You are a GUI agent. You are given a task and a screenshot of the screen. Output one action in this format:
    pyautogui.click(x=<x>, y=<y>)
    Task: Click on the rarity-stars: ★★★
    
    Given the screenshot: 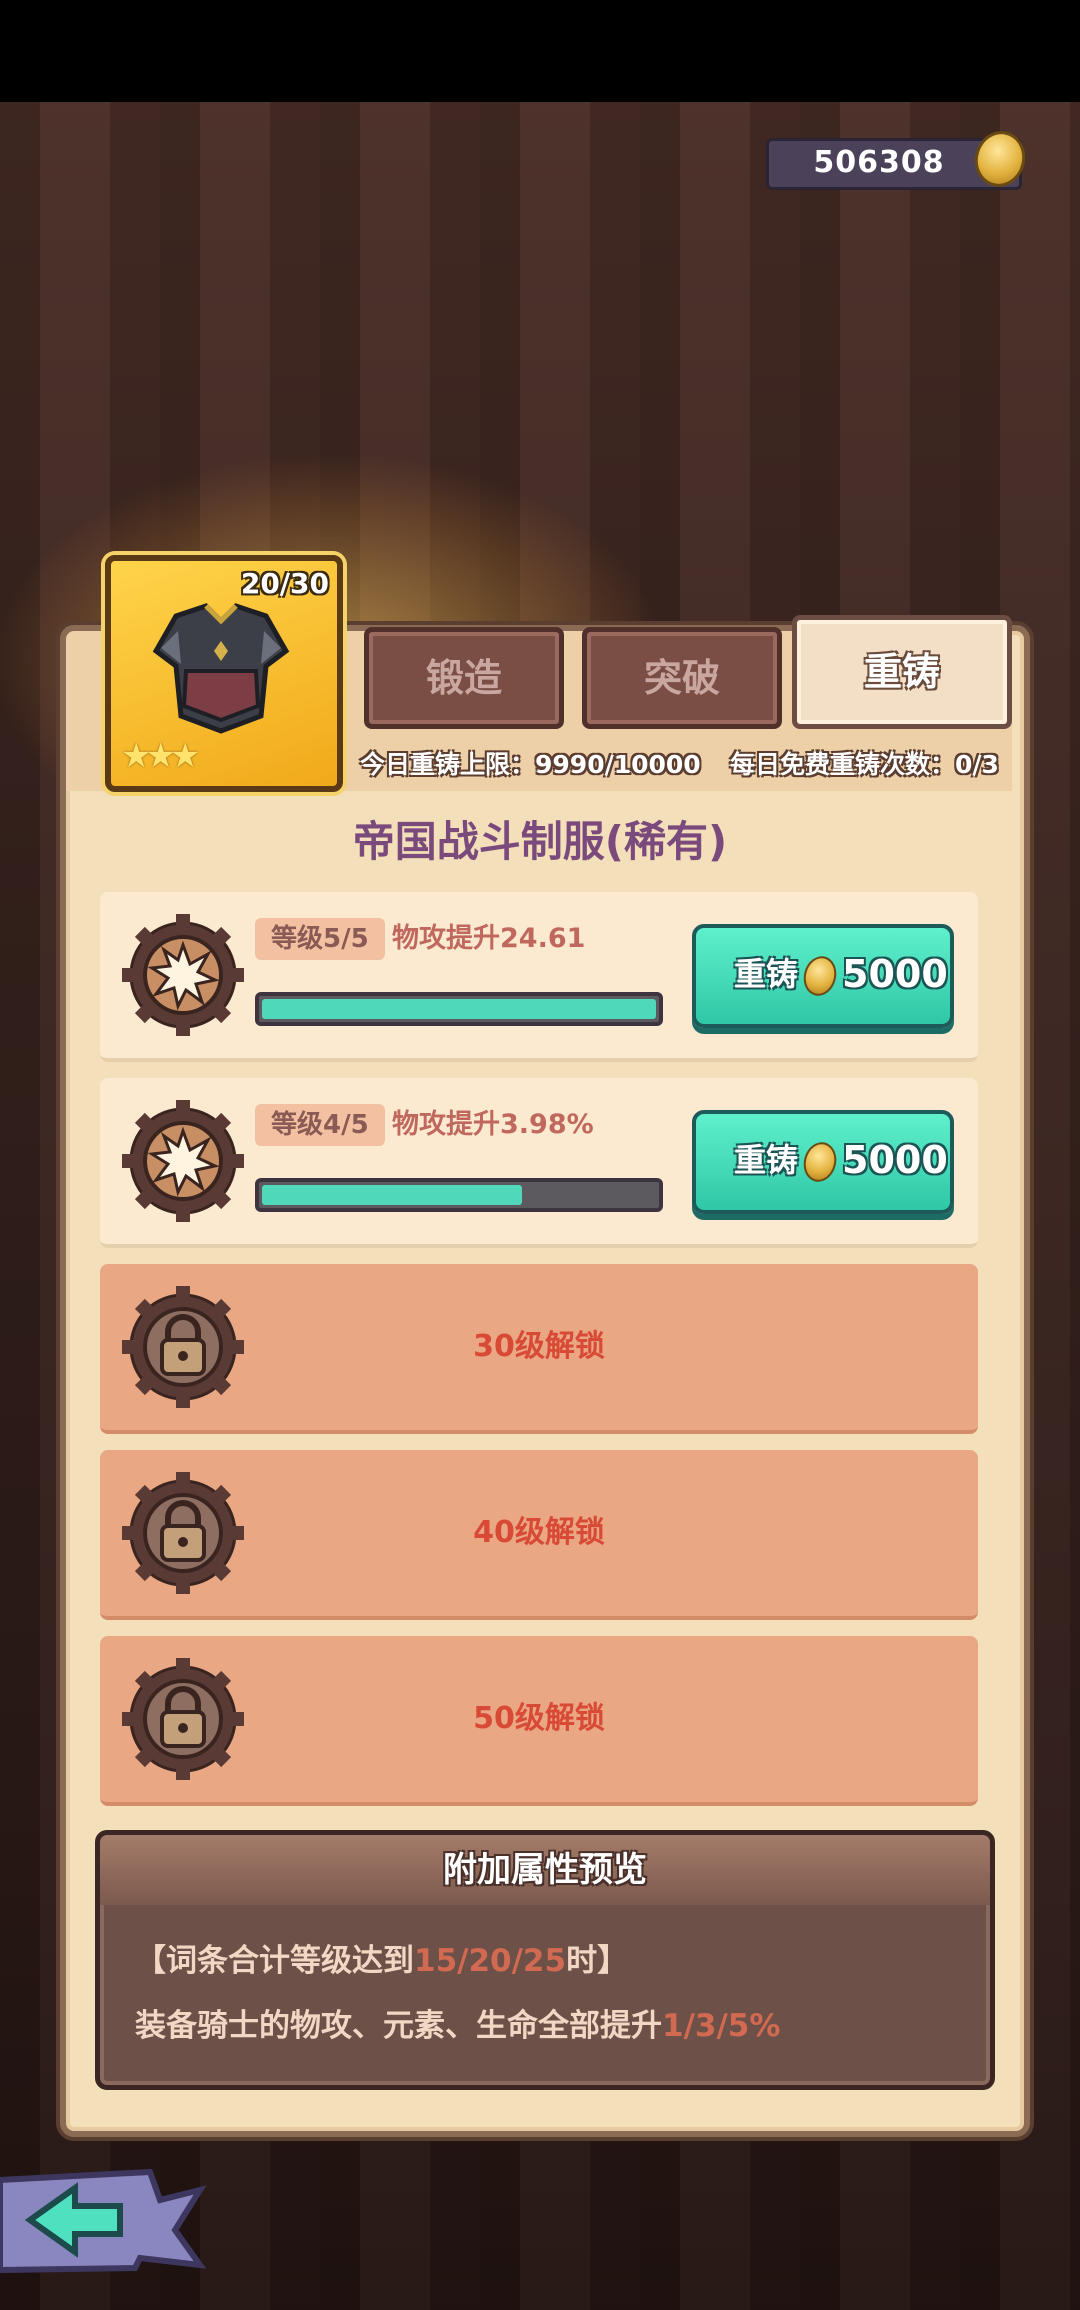 What is the action you would take?
    pyautogui.click(x=160, y=756)
    